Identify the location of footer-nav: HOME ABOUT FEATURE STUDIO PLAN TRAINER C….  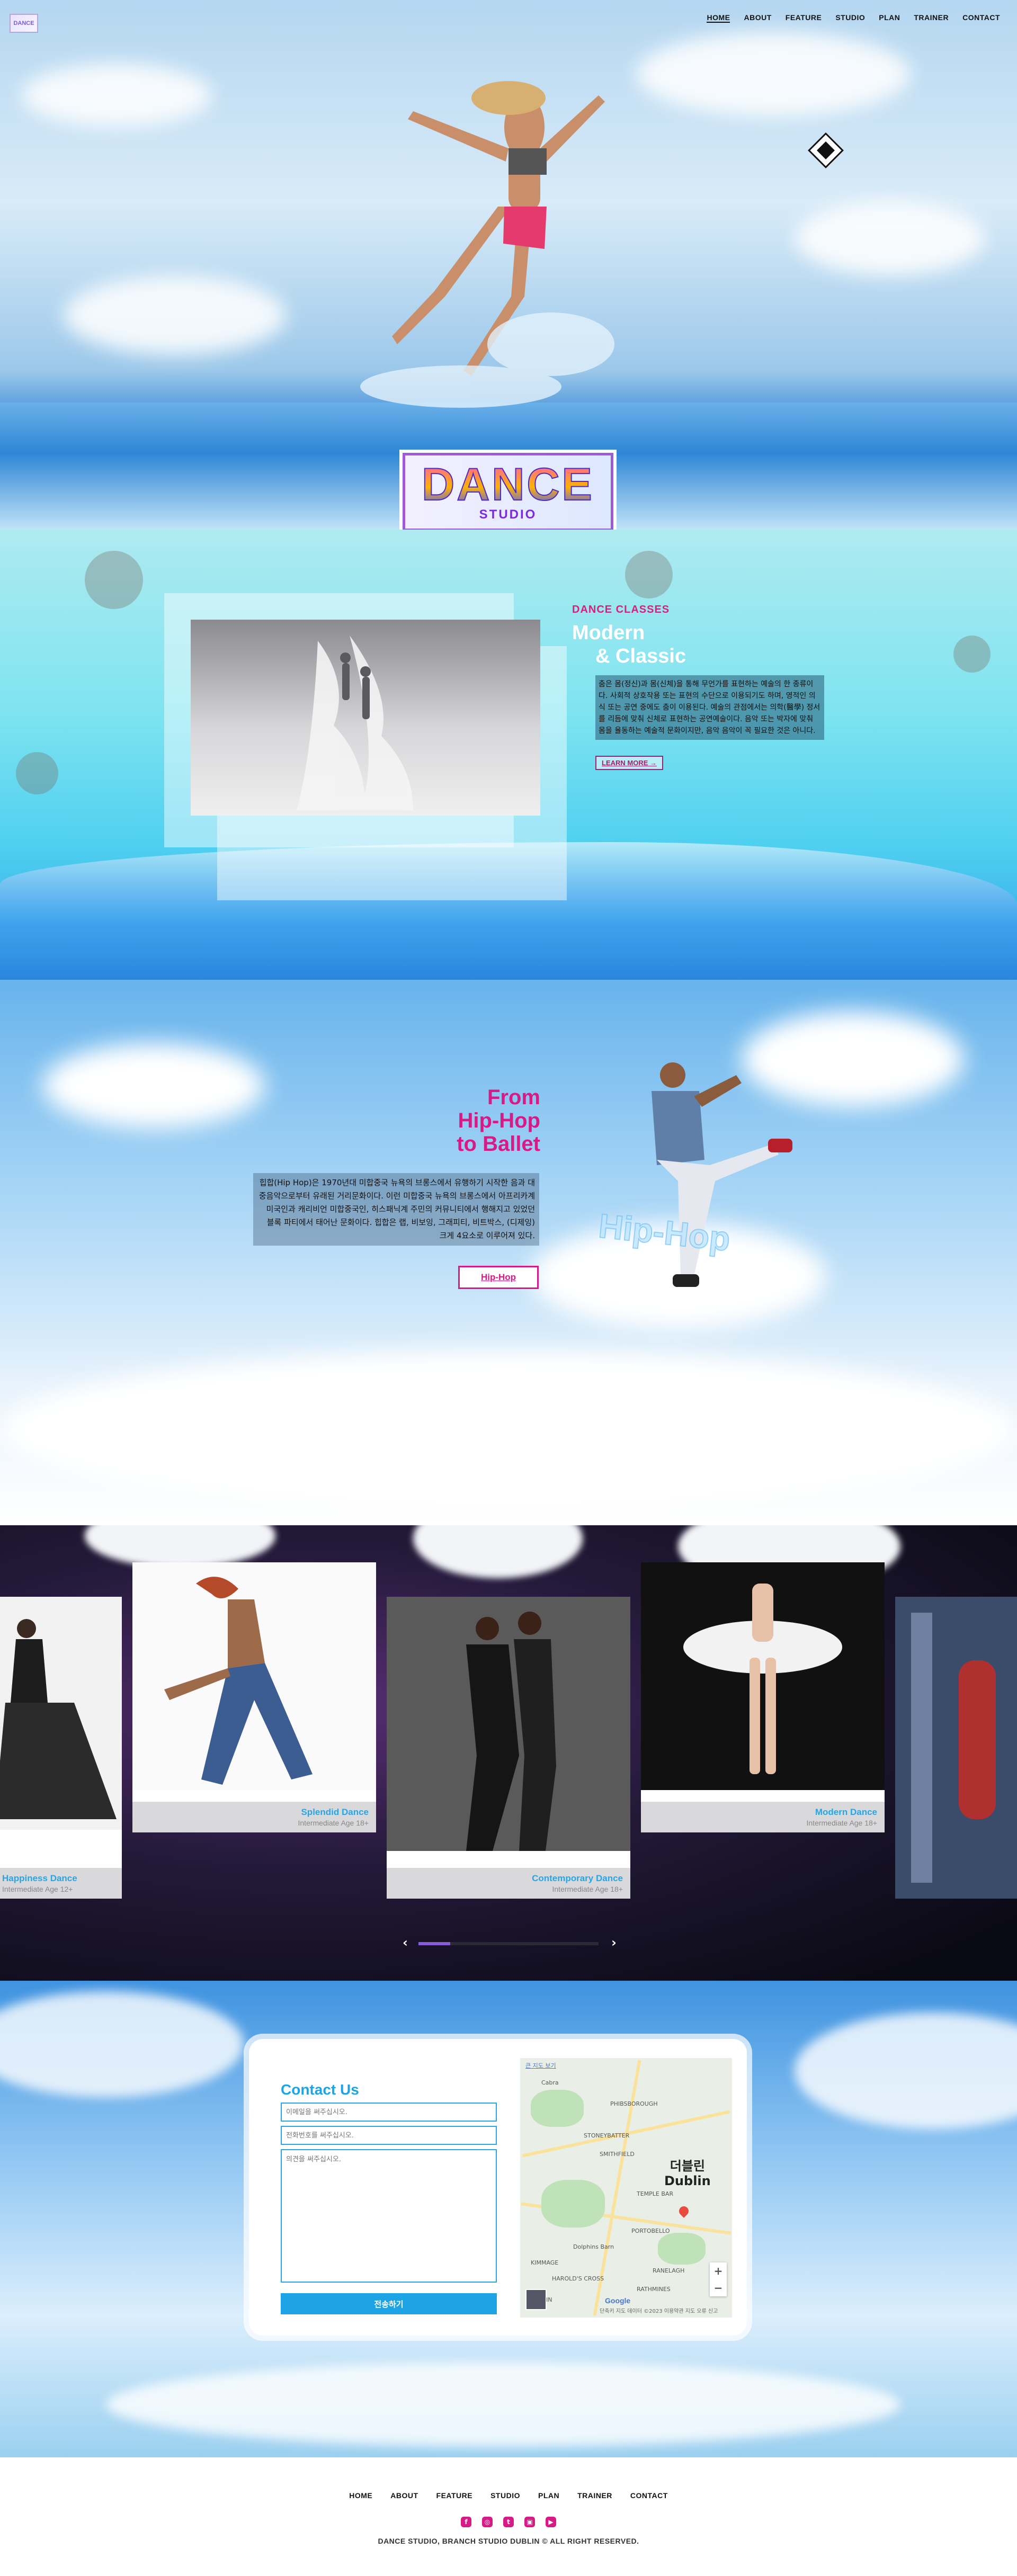
(508, 2495).